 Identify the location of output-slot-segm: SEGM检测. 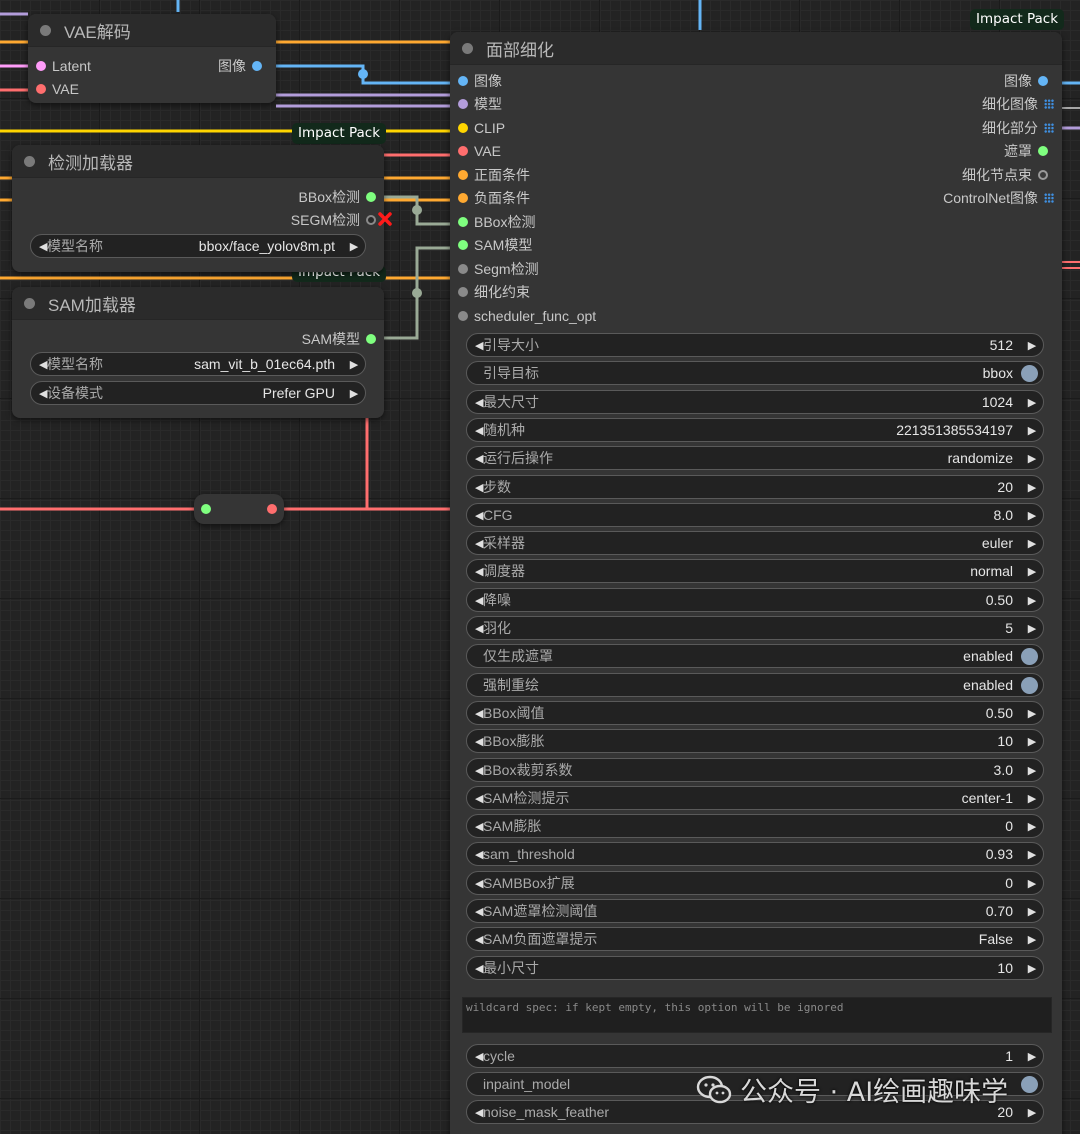
(198, 221).